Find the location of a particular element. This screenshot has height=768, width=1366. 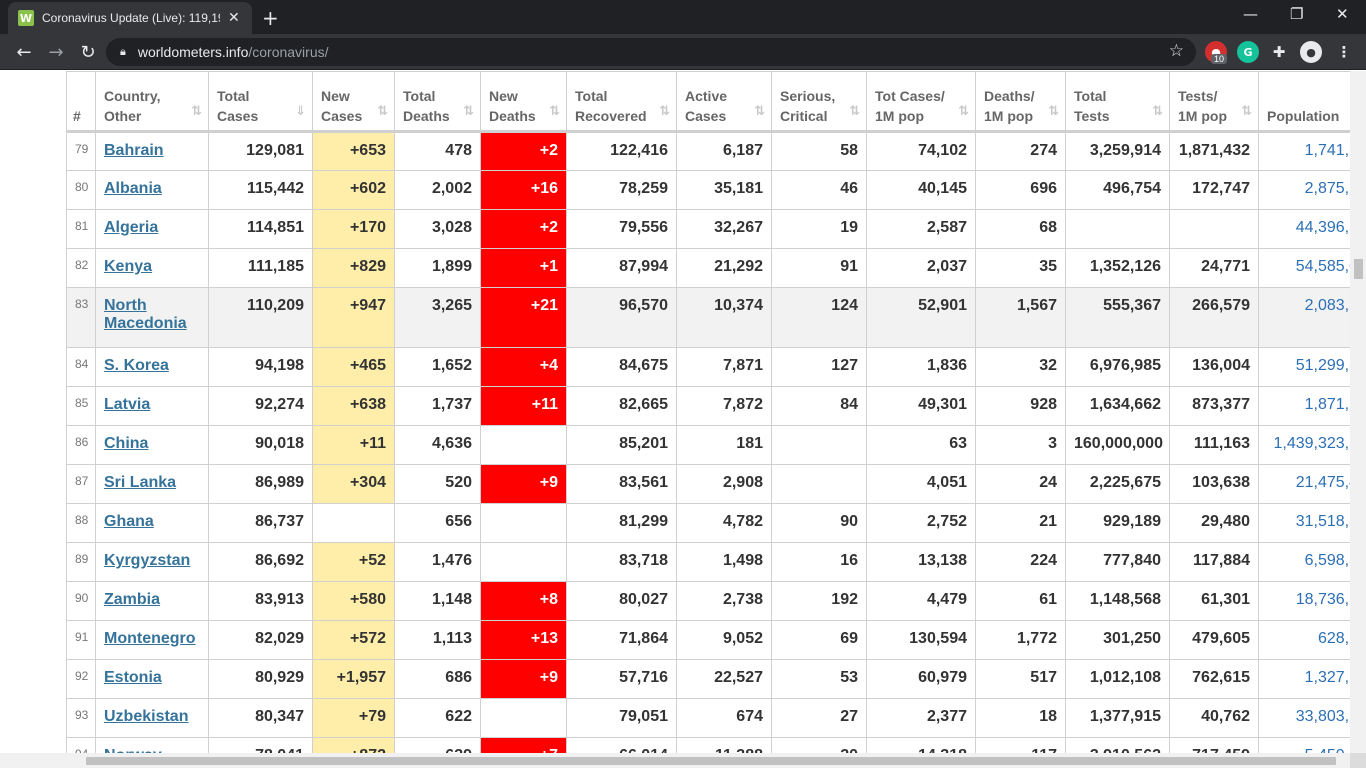

country-link: Sri Lanka is located at coordinates (140, 482).